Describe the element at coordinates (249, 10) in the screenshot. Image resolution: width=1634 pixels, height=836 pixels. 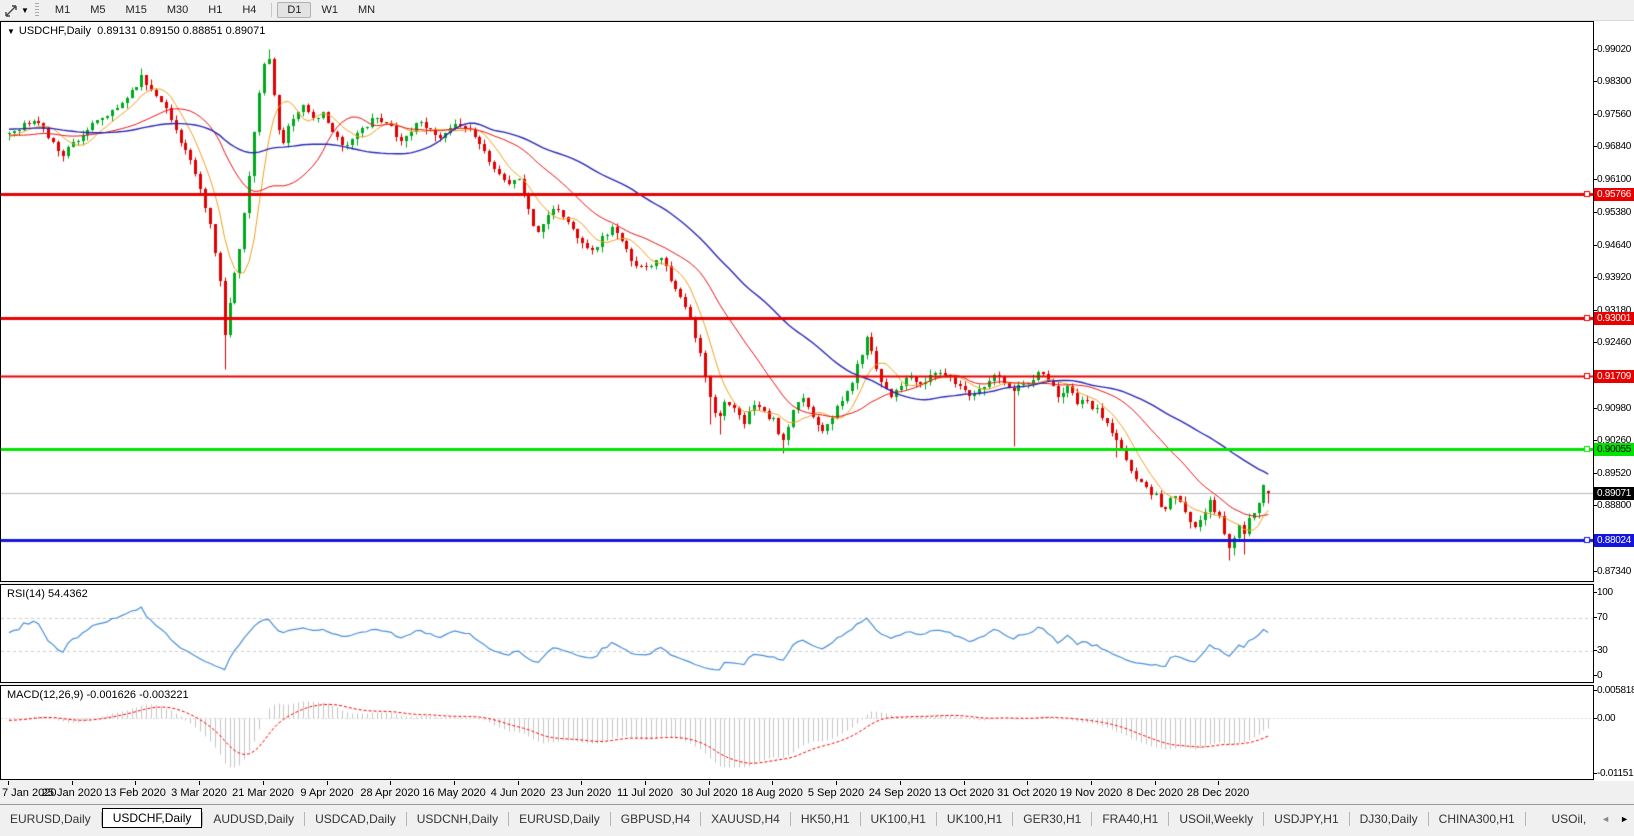
I see `timeframe-button-h4: H4` at that location.